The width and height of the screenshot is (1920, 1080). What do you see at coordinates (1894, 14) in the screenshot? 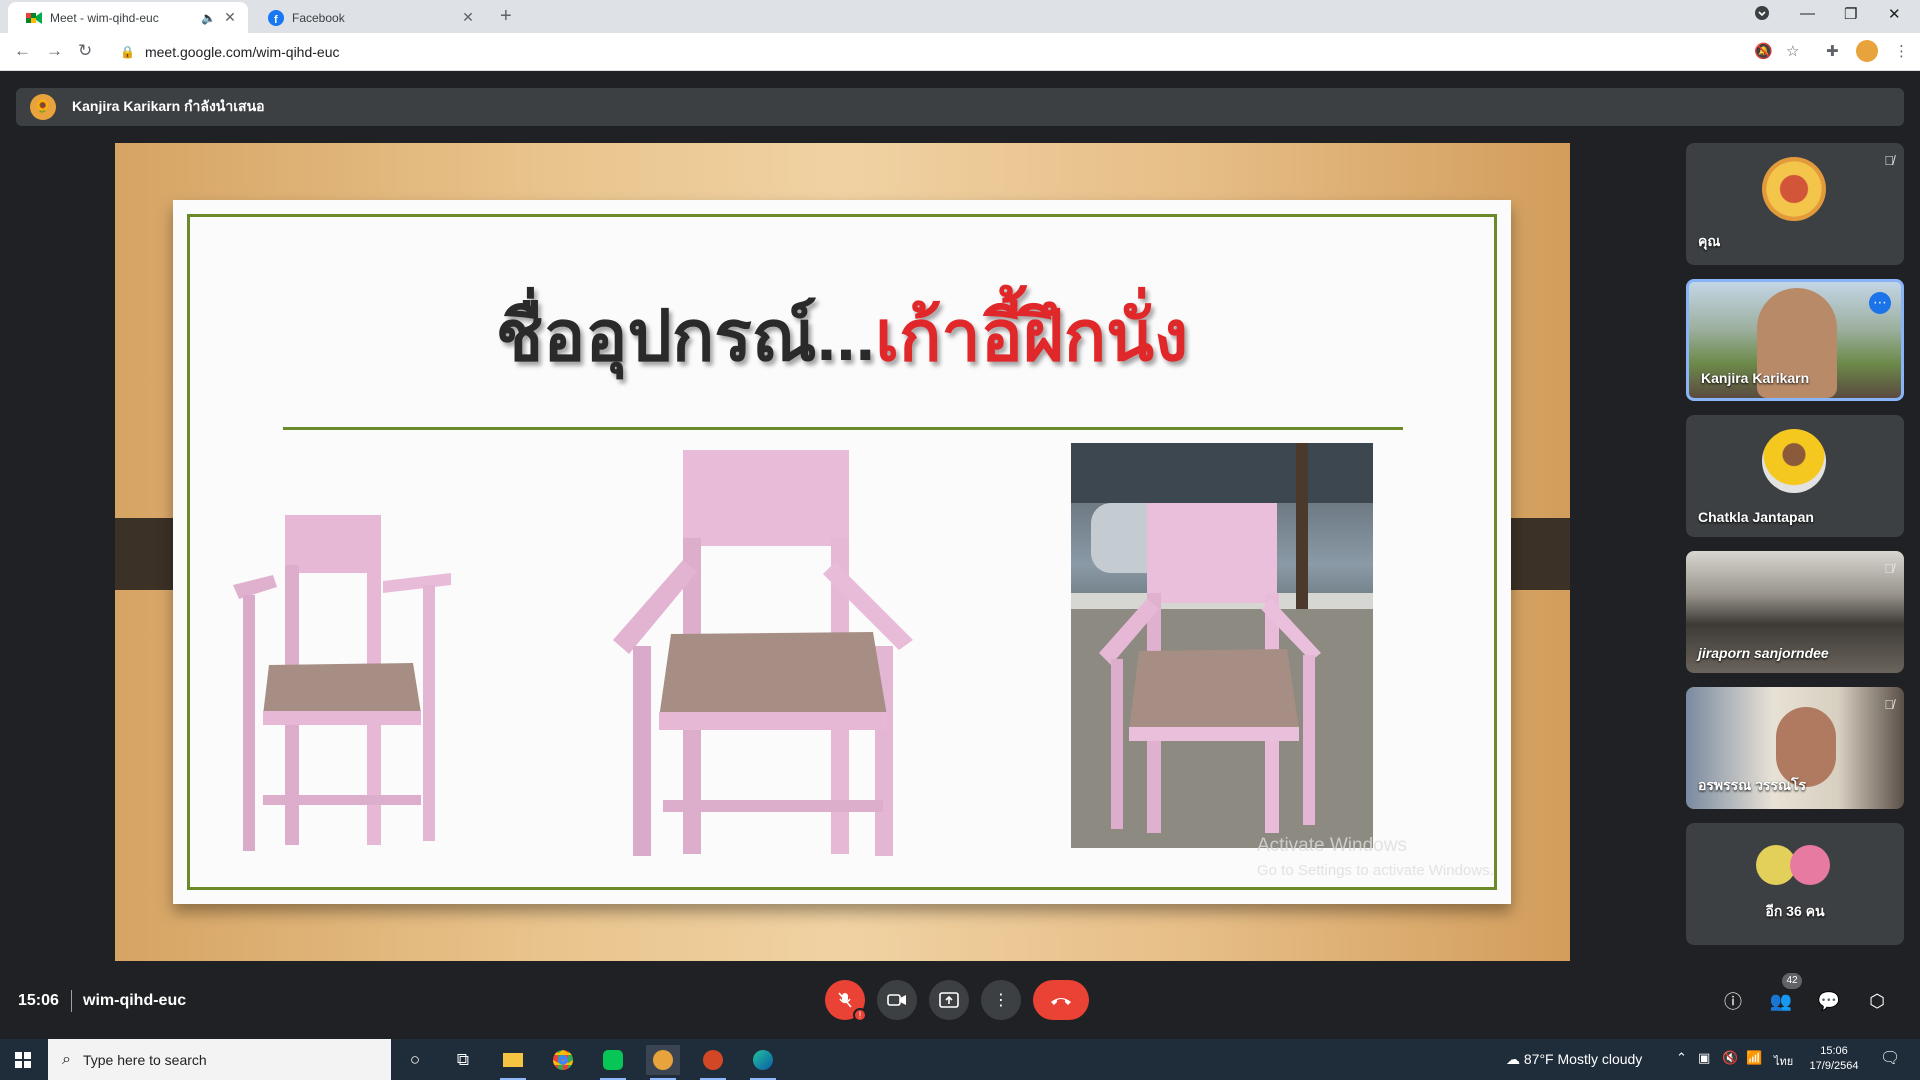
I see `close-window-icon: ✕` at bounding box center [1894, 14].